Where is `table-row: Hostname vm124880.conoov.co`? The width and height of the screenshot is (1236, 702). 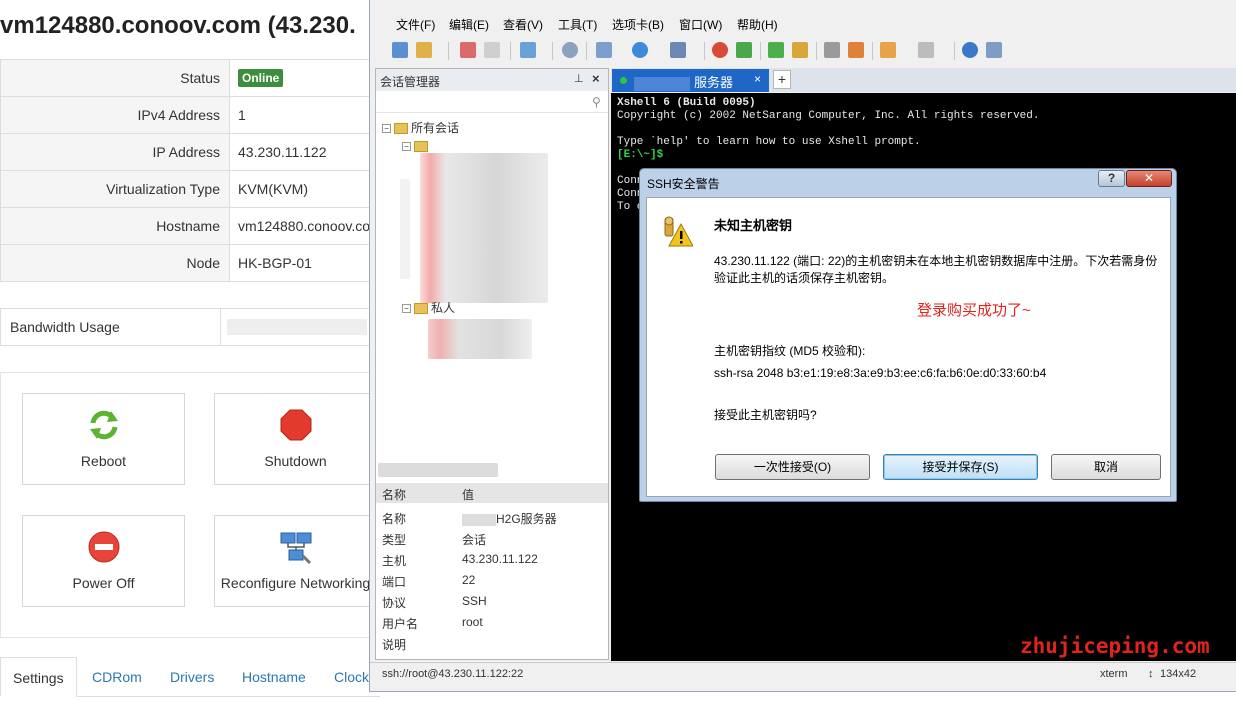 table-row: Hostname vm124880.conoov.co is located at coordinates (190, 226).